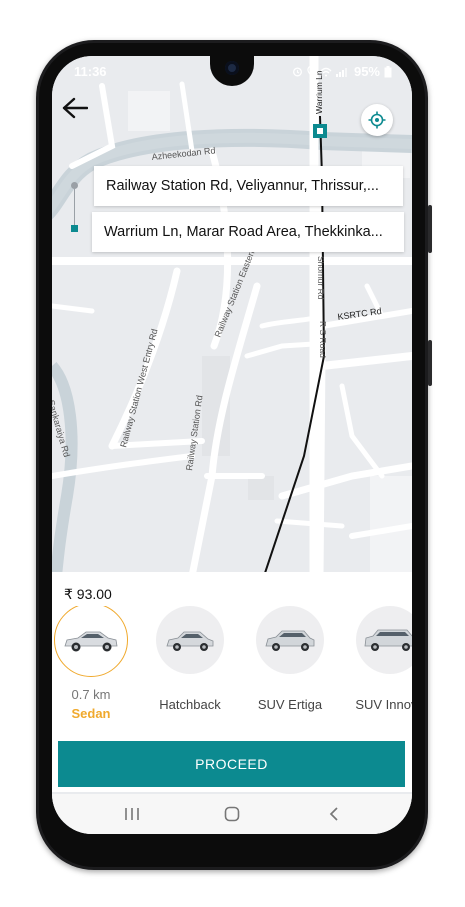  I want to click on home-button, so click(232, 814).